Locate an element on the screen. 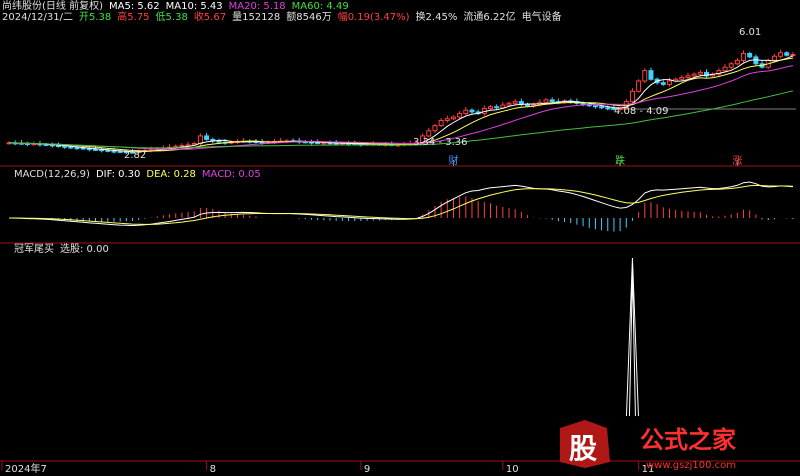  signal-spike-inner is located at coordinates (632, 343).